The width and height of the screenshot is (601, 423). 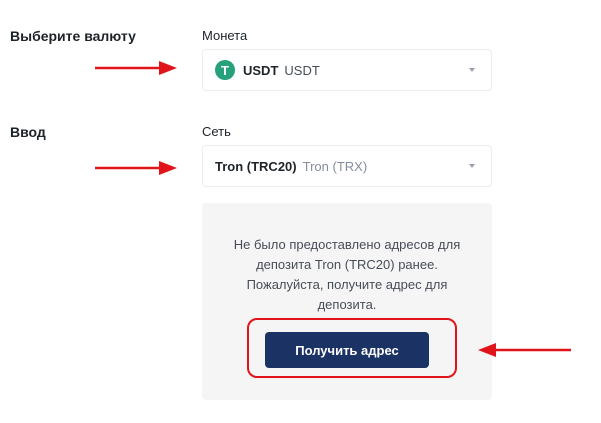 What do you see at coordinates (216, 131) in the screenshot?
I see `network-field-label: Сеть` at bounding box center [216, 131].